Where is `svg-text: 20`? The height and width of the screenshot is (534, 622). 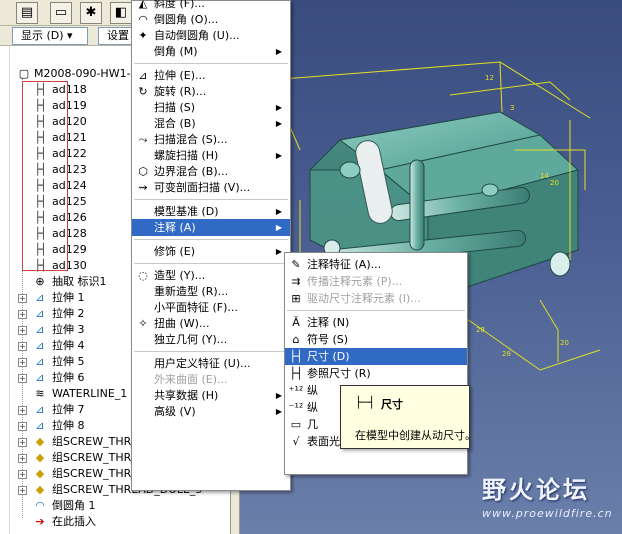 svg-text: 20 is located at coordinates (564, 343).